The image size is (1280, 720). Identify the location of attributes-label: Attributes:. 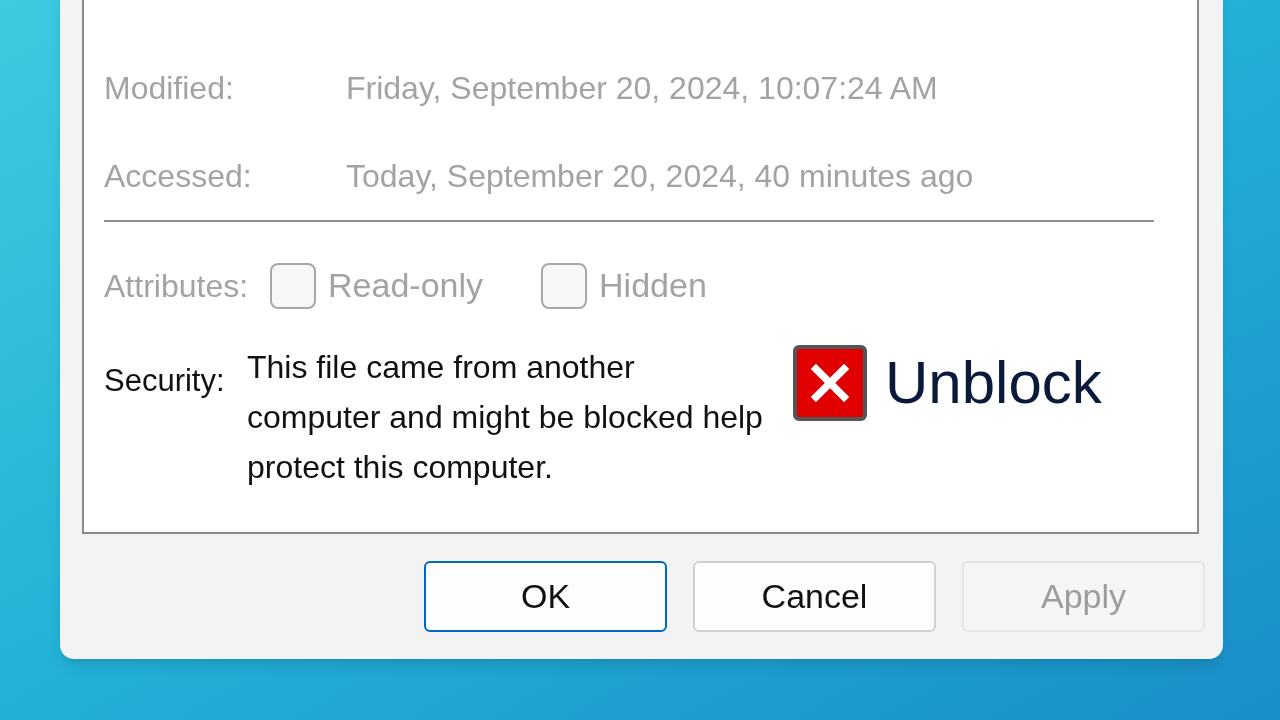
(176, 286).